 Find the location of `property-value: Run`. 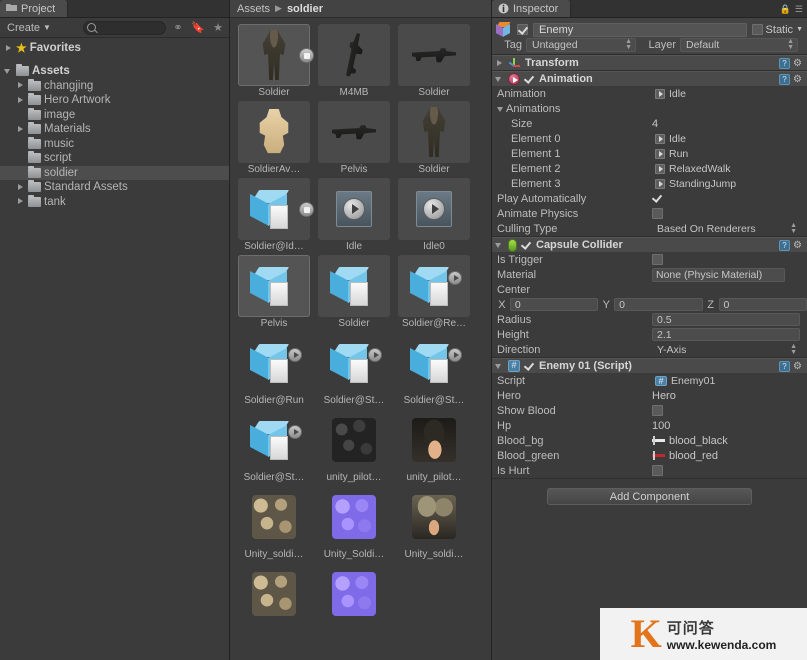

property-value: Run is located at coordinates (670, 154).